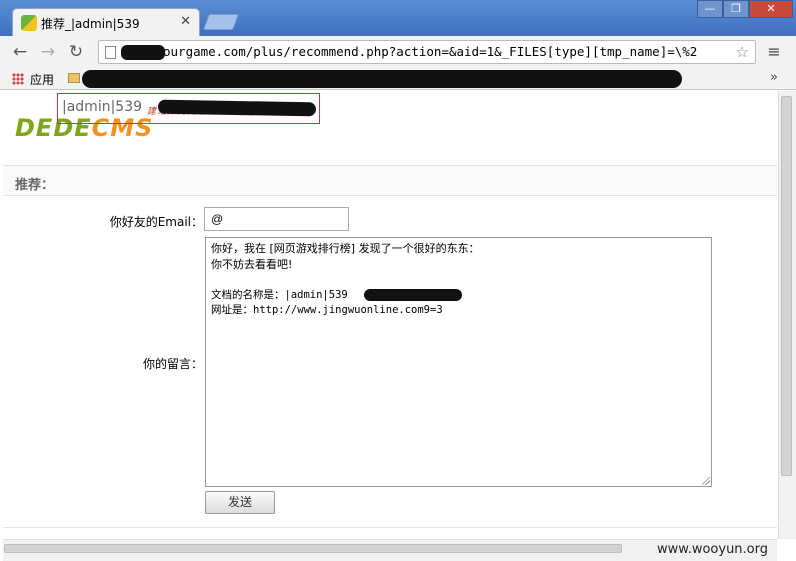 The width and height of the screenshot is (796, 561). I want to click on message-line, so click(458, 280).